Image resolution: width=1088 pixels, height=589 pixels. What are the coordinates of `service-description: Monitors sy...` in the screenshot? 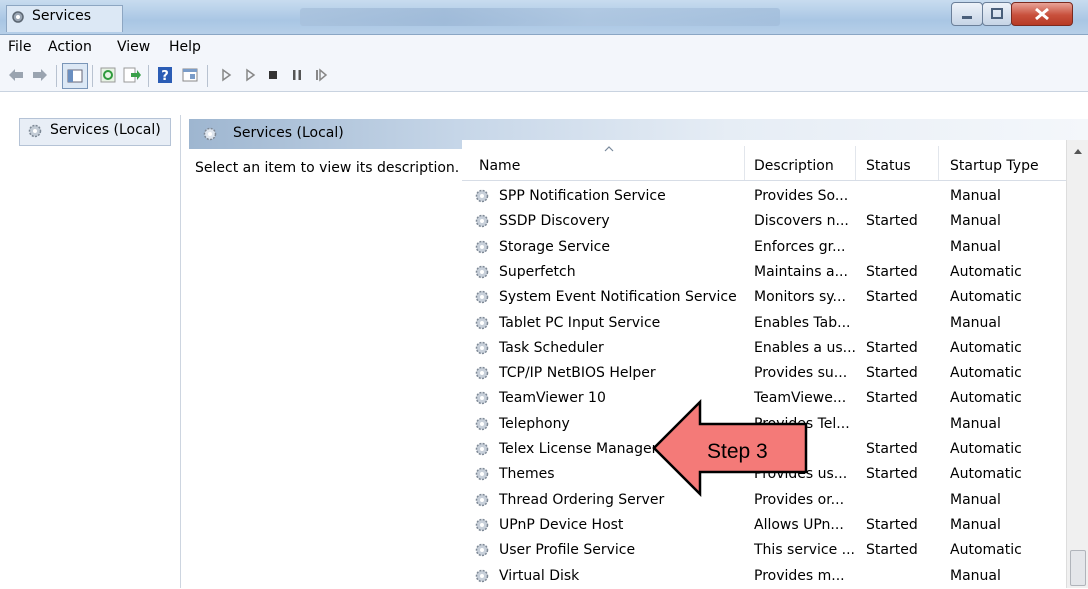 It's located at (800, 297).